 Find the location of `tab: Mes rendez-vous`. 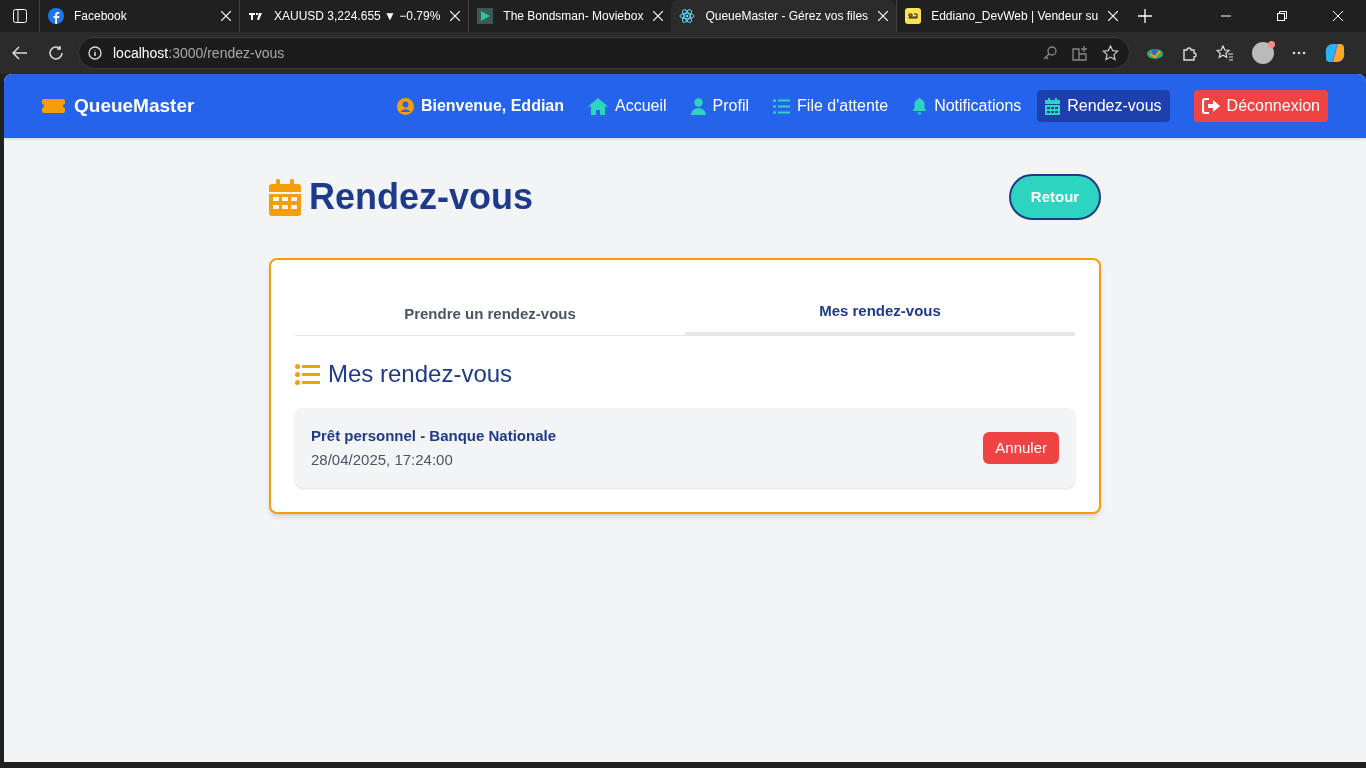

tab: Mes rendez-vous is located at coordinates (880, 313).